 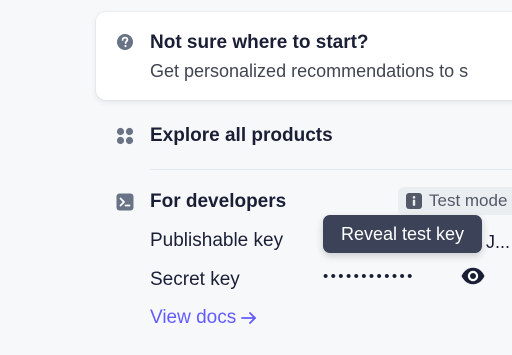 I want to click on test-mode-label: Test mode, so click(x=468, y=200).